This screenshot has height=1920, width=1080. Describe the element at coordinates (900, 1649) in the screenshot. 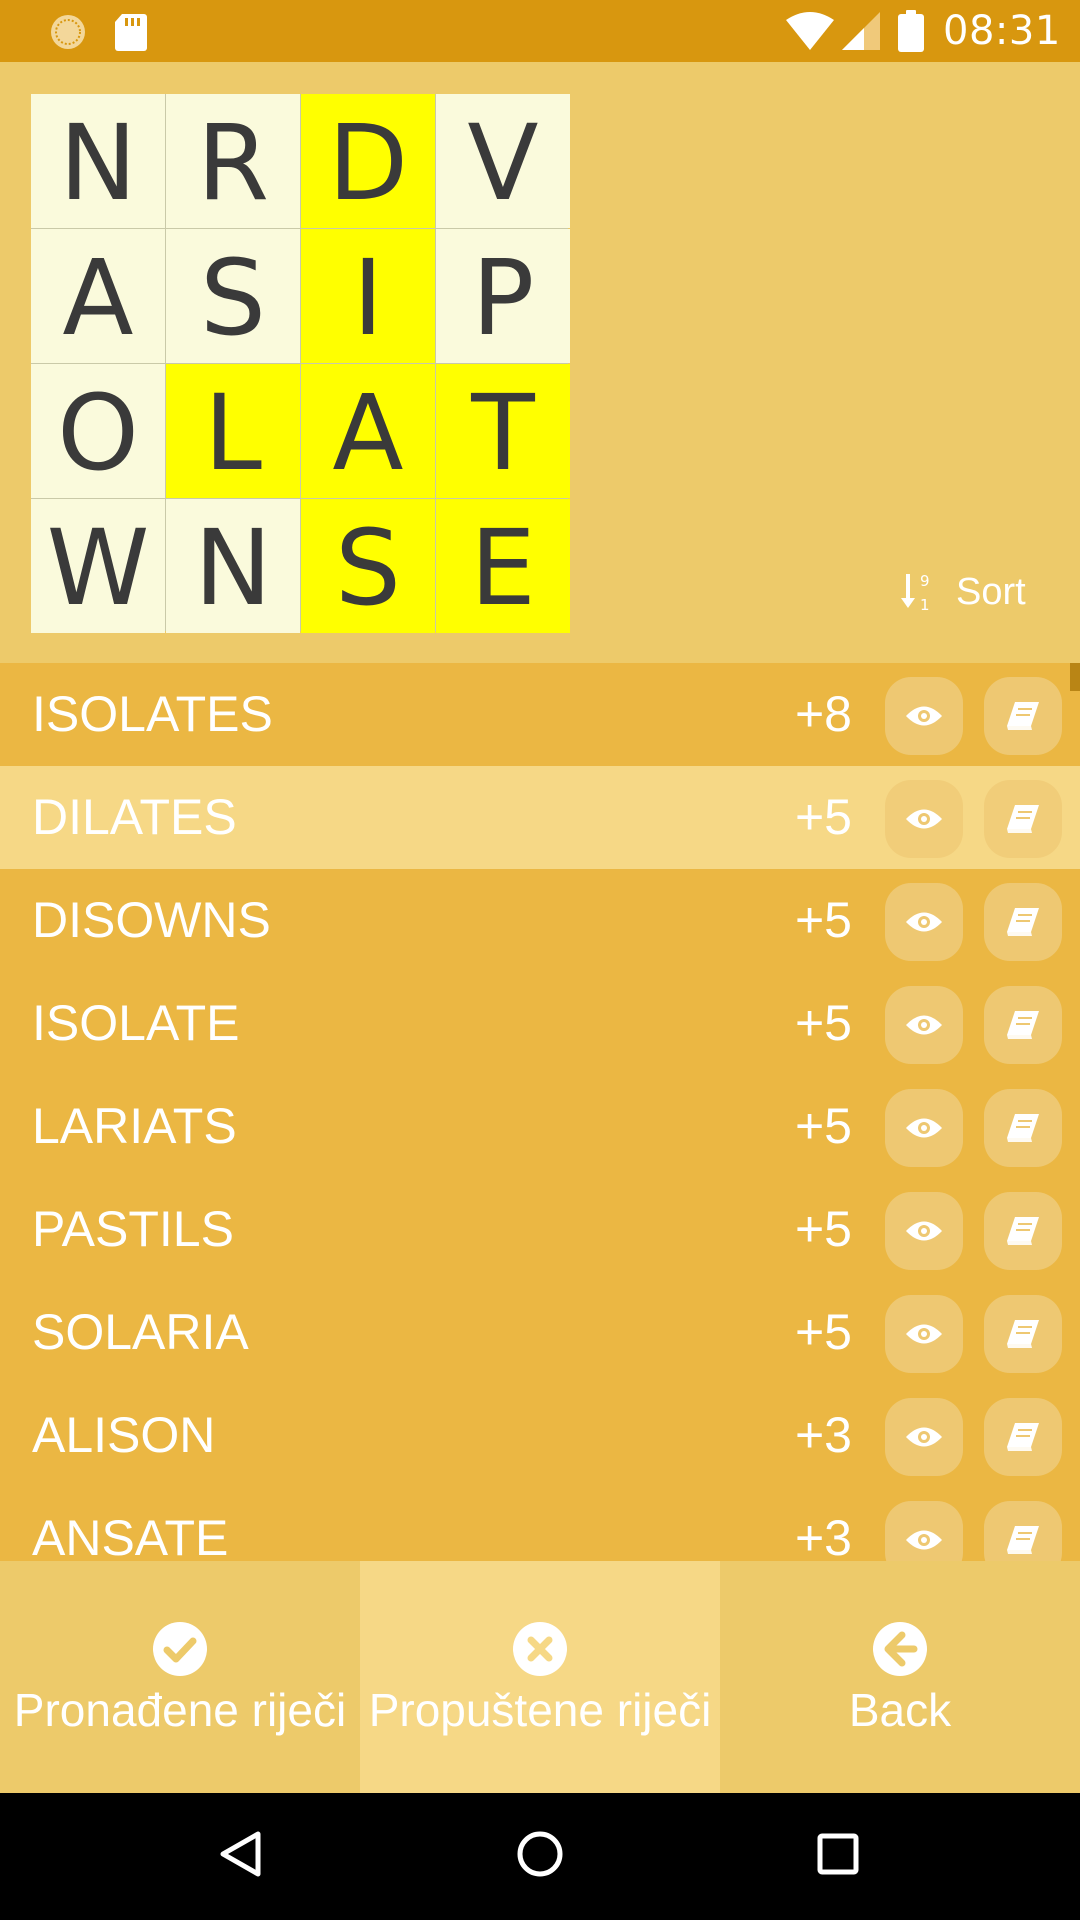

I see `arrow-left-circle-icon` at that location.